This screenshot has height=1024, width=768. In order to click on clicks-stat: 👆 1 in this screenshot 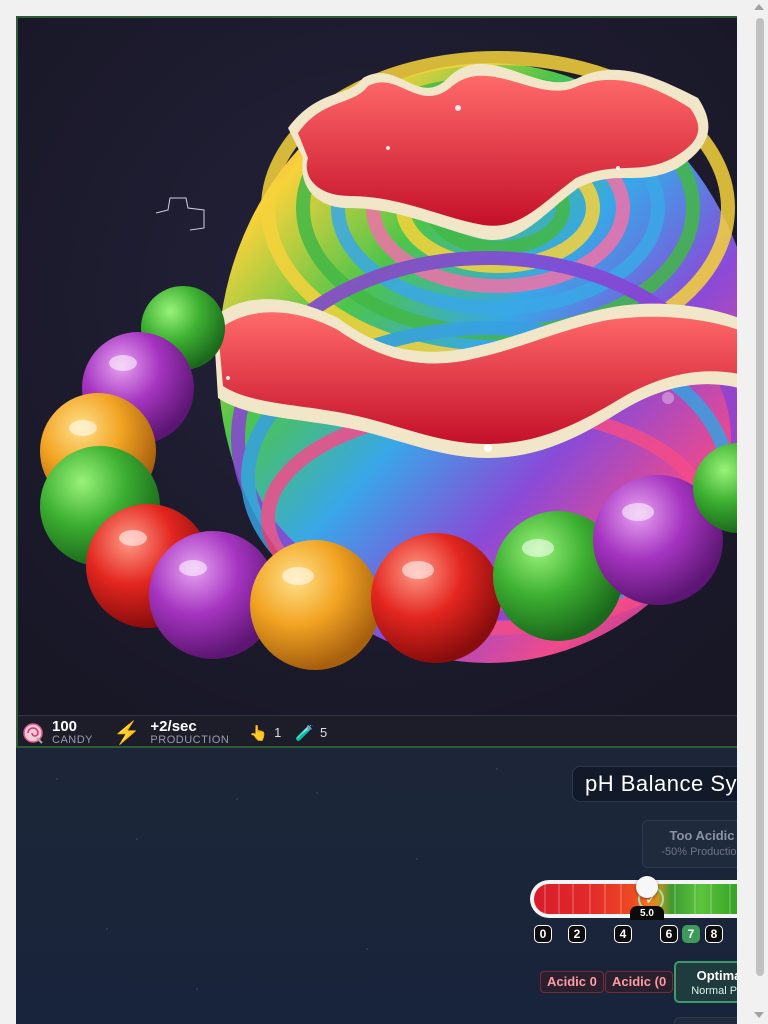, I will do `click(265, 733)`.